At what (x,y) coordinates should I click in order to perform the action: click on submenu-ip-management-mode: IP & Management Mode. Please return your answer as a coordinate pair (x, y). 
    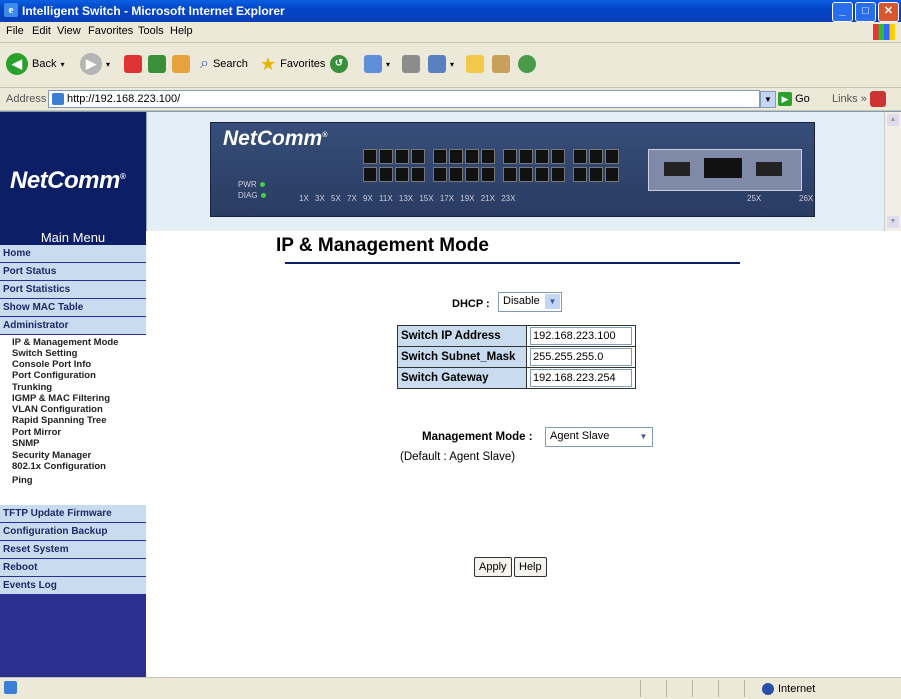
    Looking at the image, I should click on (65, 342).